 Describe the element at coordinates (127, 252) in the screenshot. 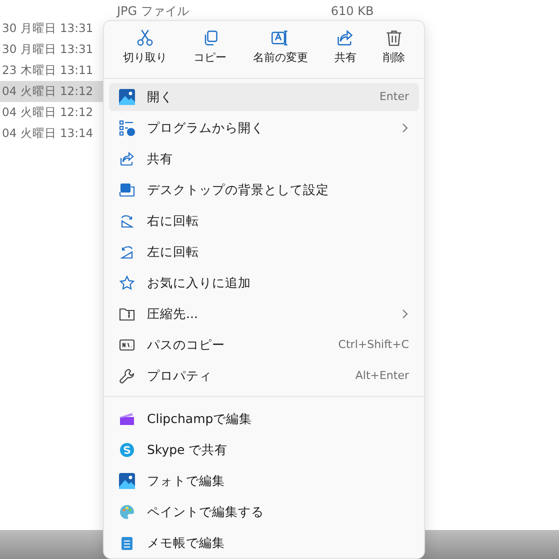

I see `rotate-left-icon` at that location.